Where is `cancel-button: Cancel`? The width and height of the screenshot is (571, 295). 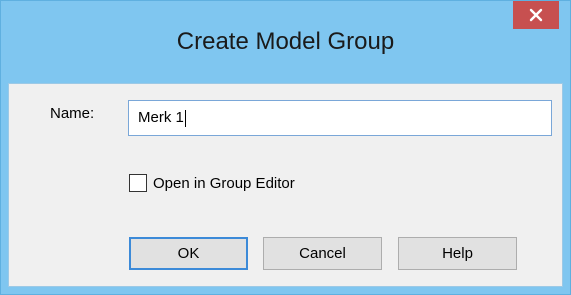
cancel-button: Cancel is located at coordinates (322, 253).